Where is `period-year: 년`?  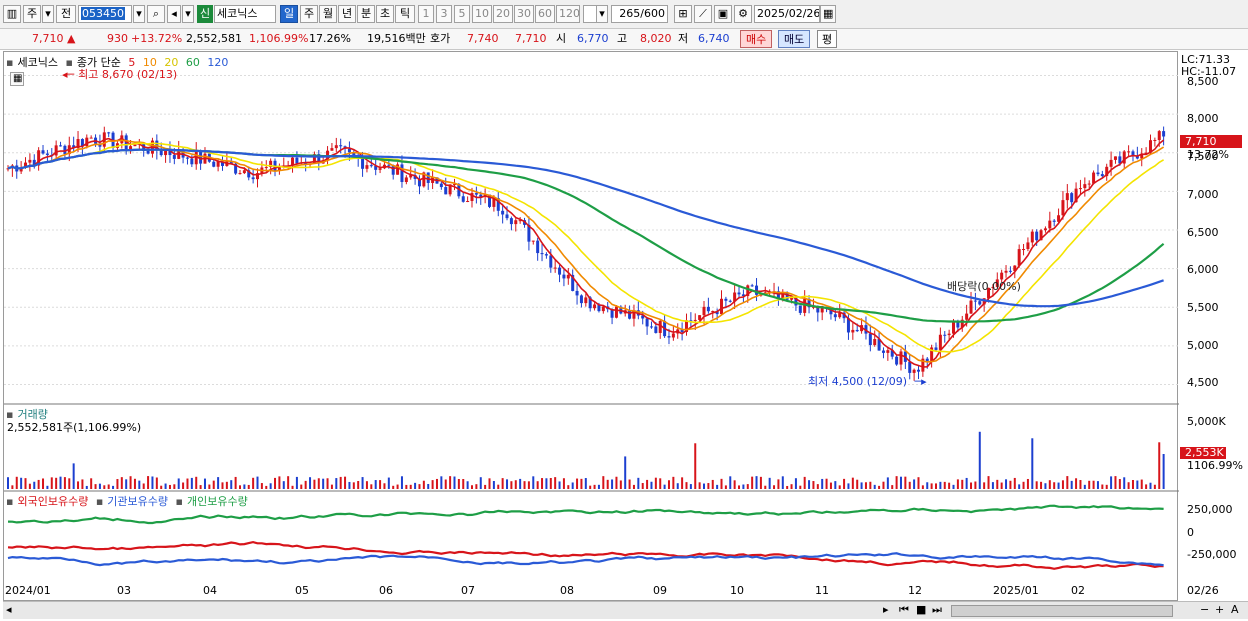
period-year: 년 is located at coordinates (347, 14).